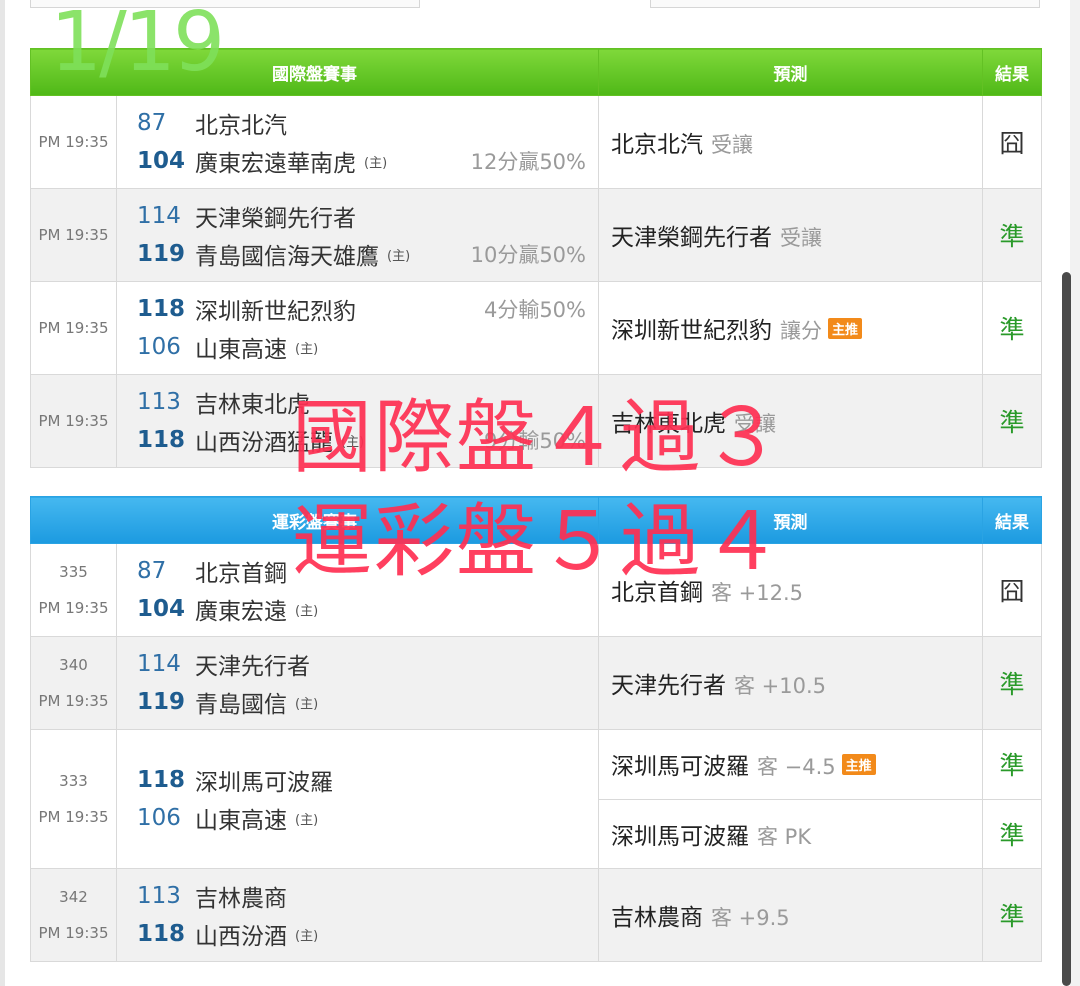 The height and width of the screenshot is (986, 1080). I want to click on intl-header-result: 結果, so click(1012, 72).